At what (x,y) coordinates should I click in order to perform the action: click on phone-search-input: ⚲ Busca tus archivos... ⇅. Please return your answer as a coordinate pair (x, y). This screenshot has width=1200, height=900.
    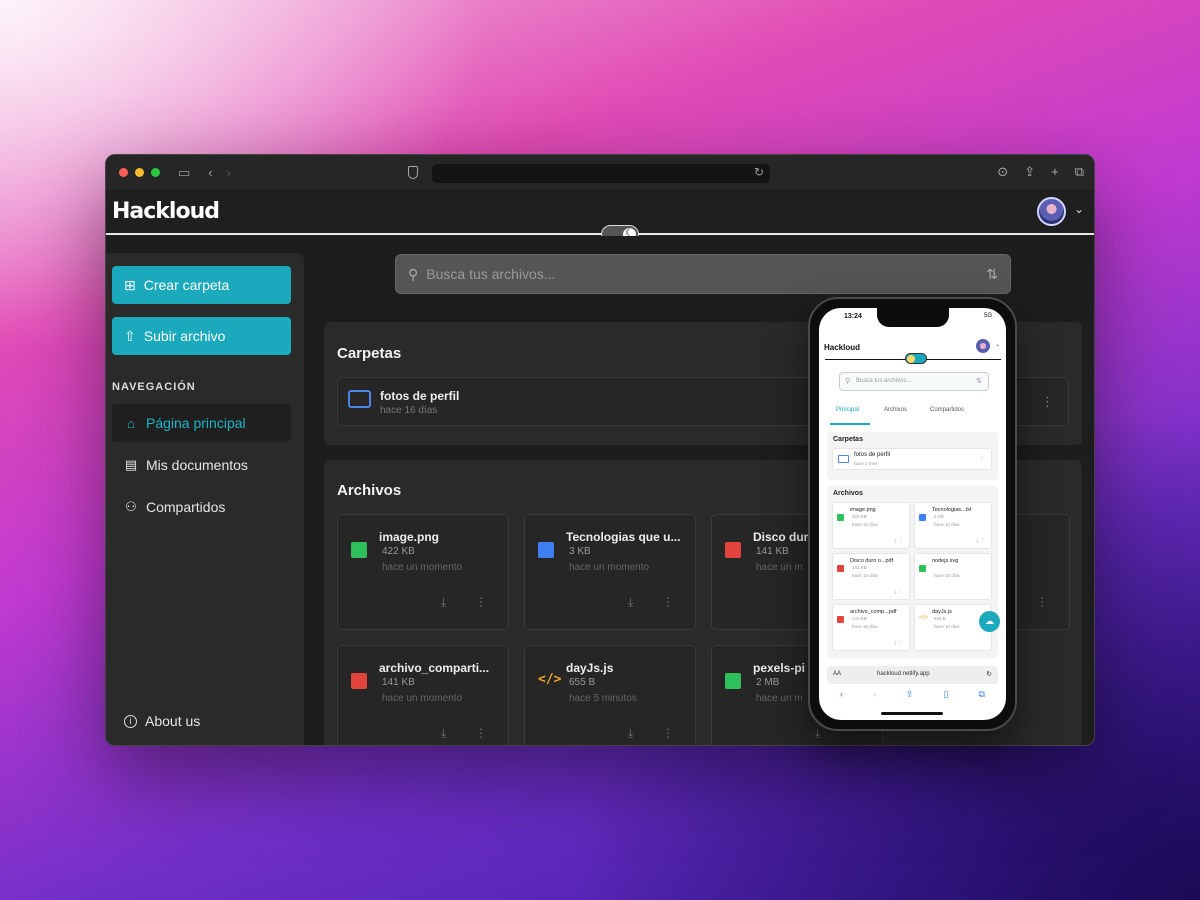
    Looking at the image, I should click on (914, 381).